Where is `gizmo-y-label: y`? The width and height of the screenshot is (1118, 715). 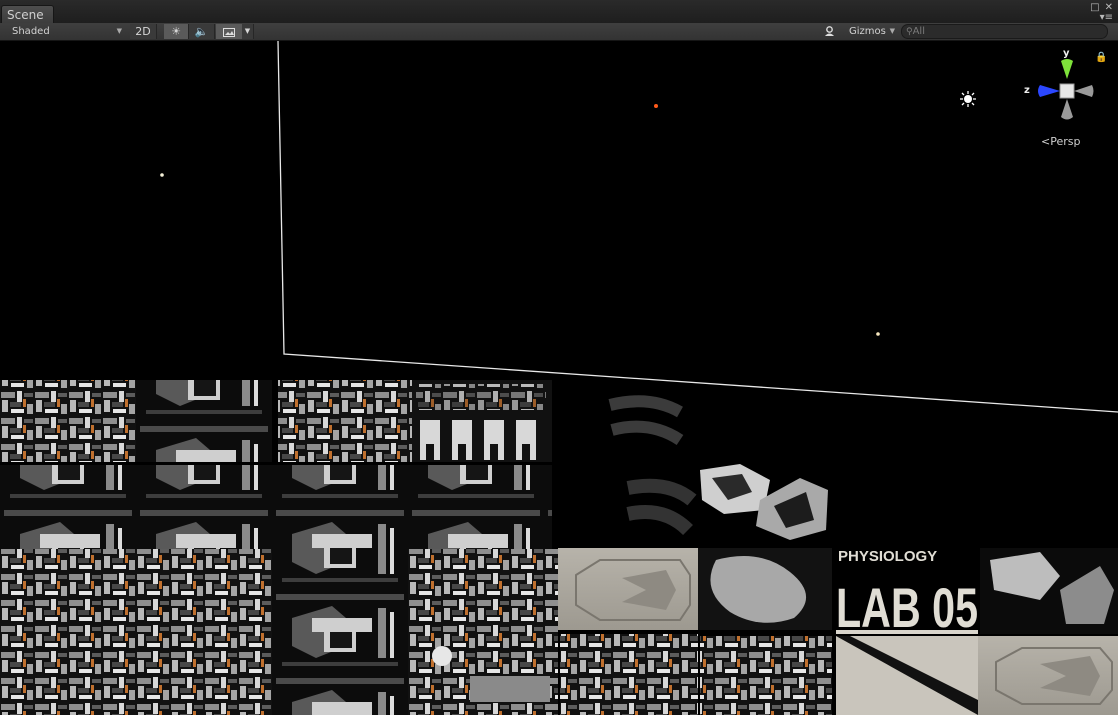
gizmo-y-label: y is located at coordinates (1066, 53).